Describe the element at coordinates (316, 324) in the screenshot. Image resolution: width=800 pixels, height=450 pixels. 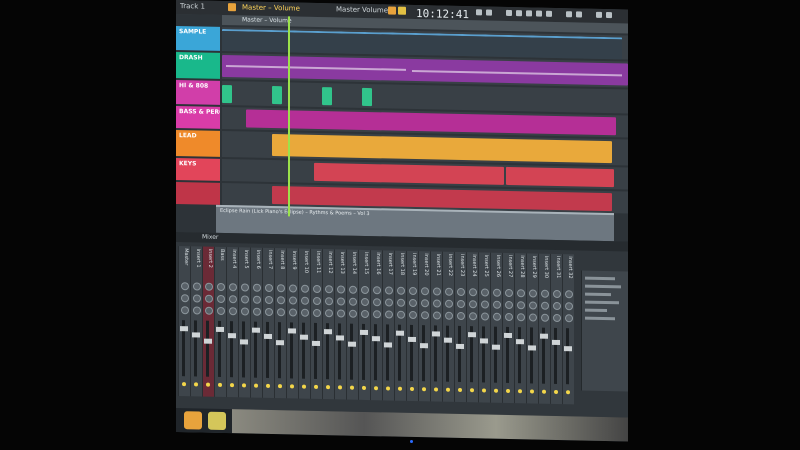
I see `mixer-strip: Insert 11` at that location.